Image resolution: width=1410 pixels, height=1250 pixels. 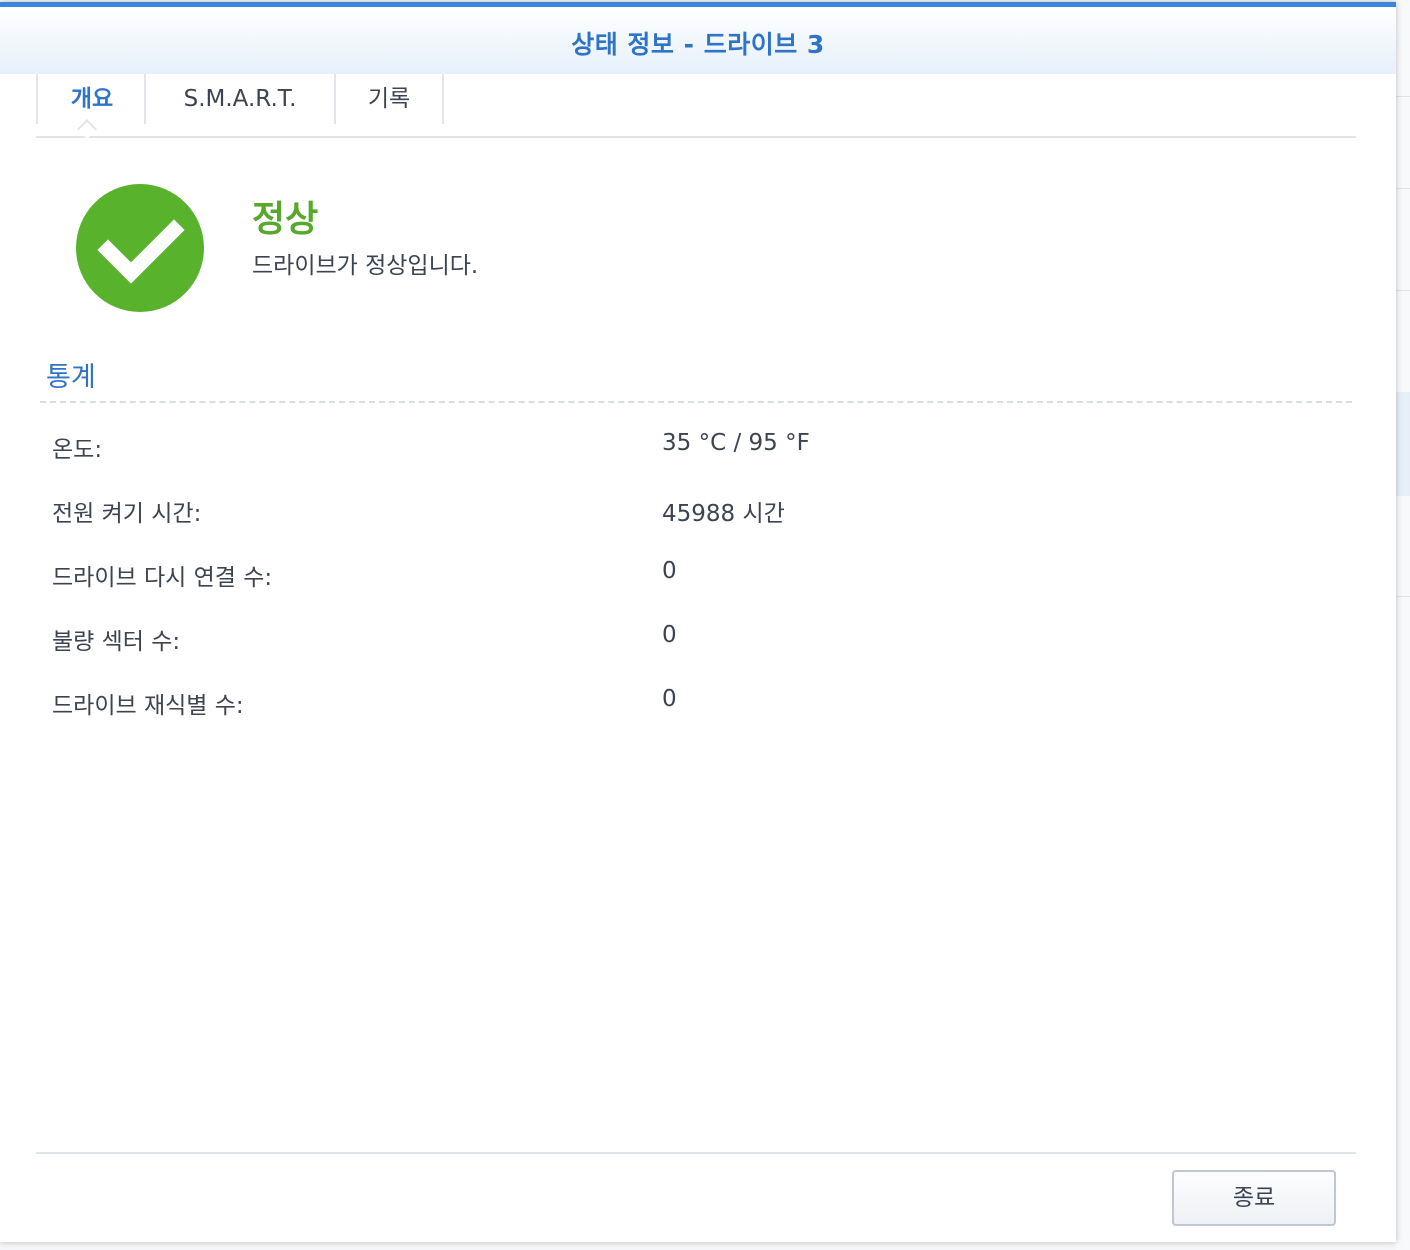 I want to click on tab-label: 개요, so click(x=92, y=99).